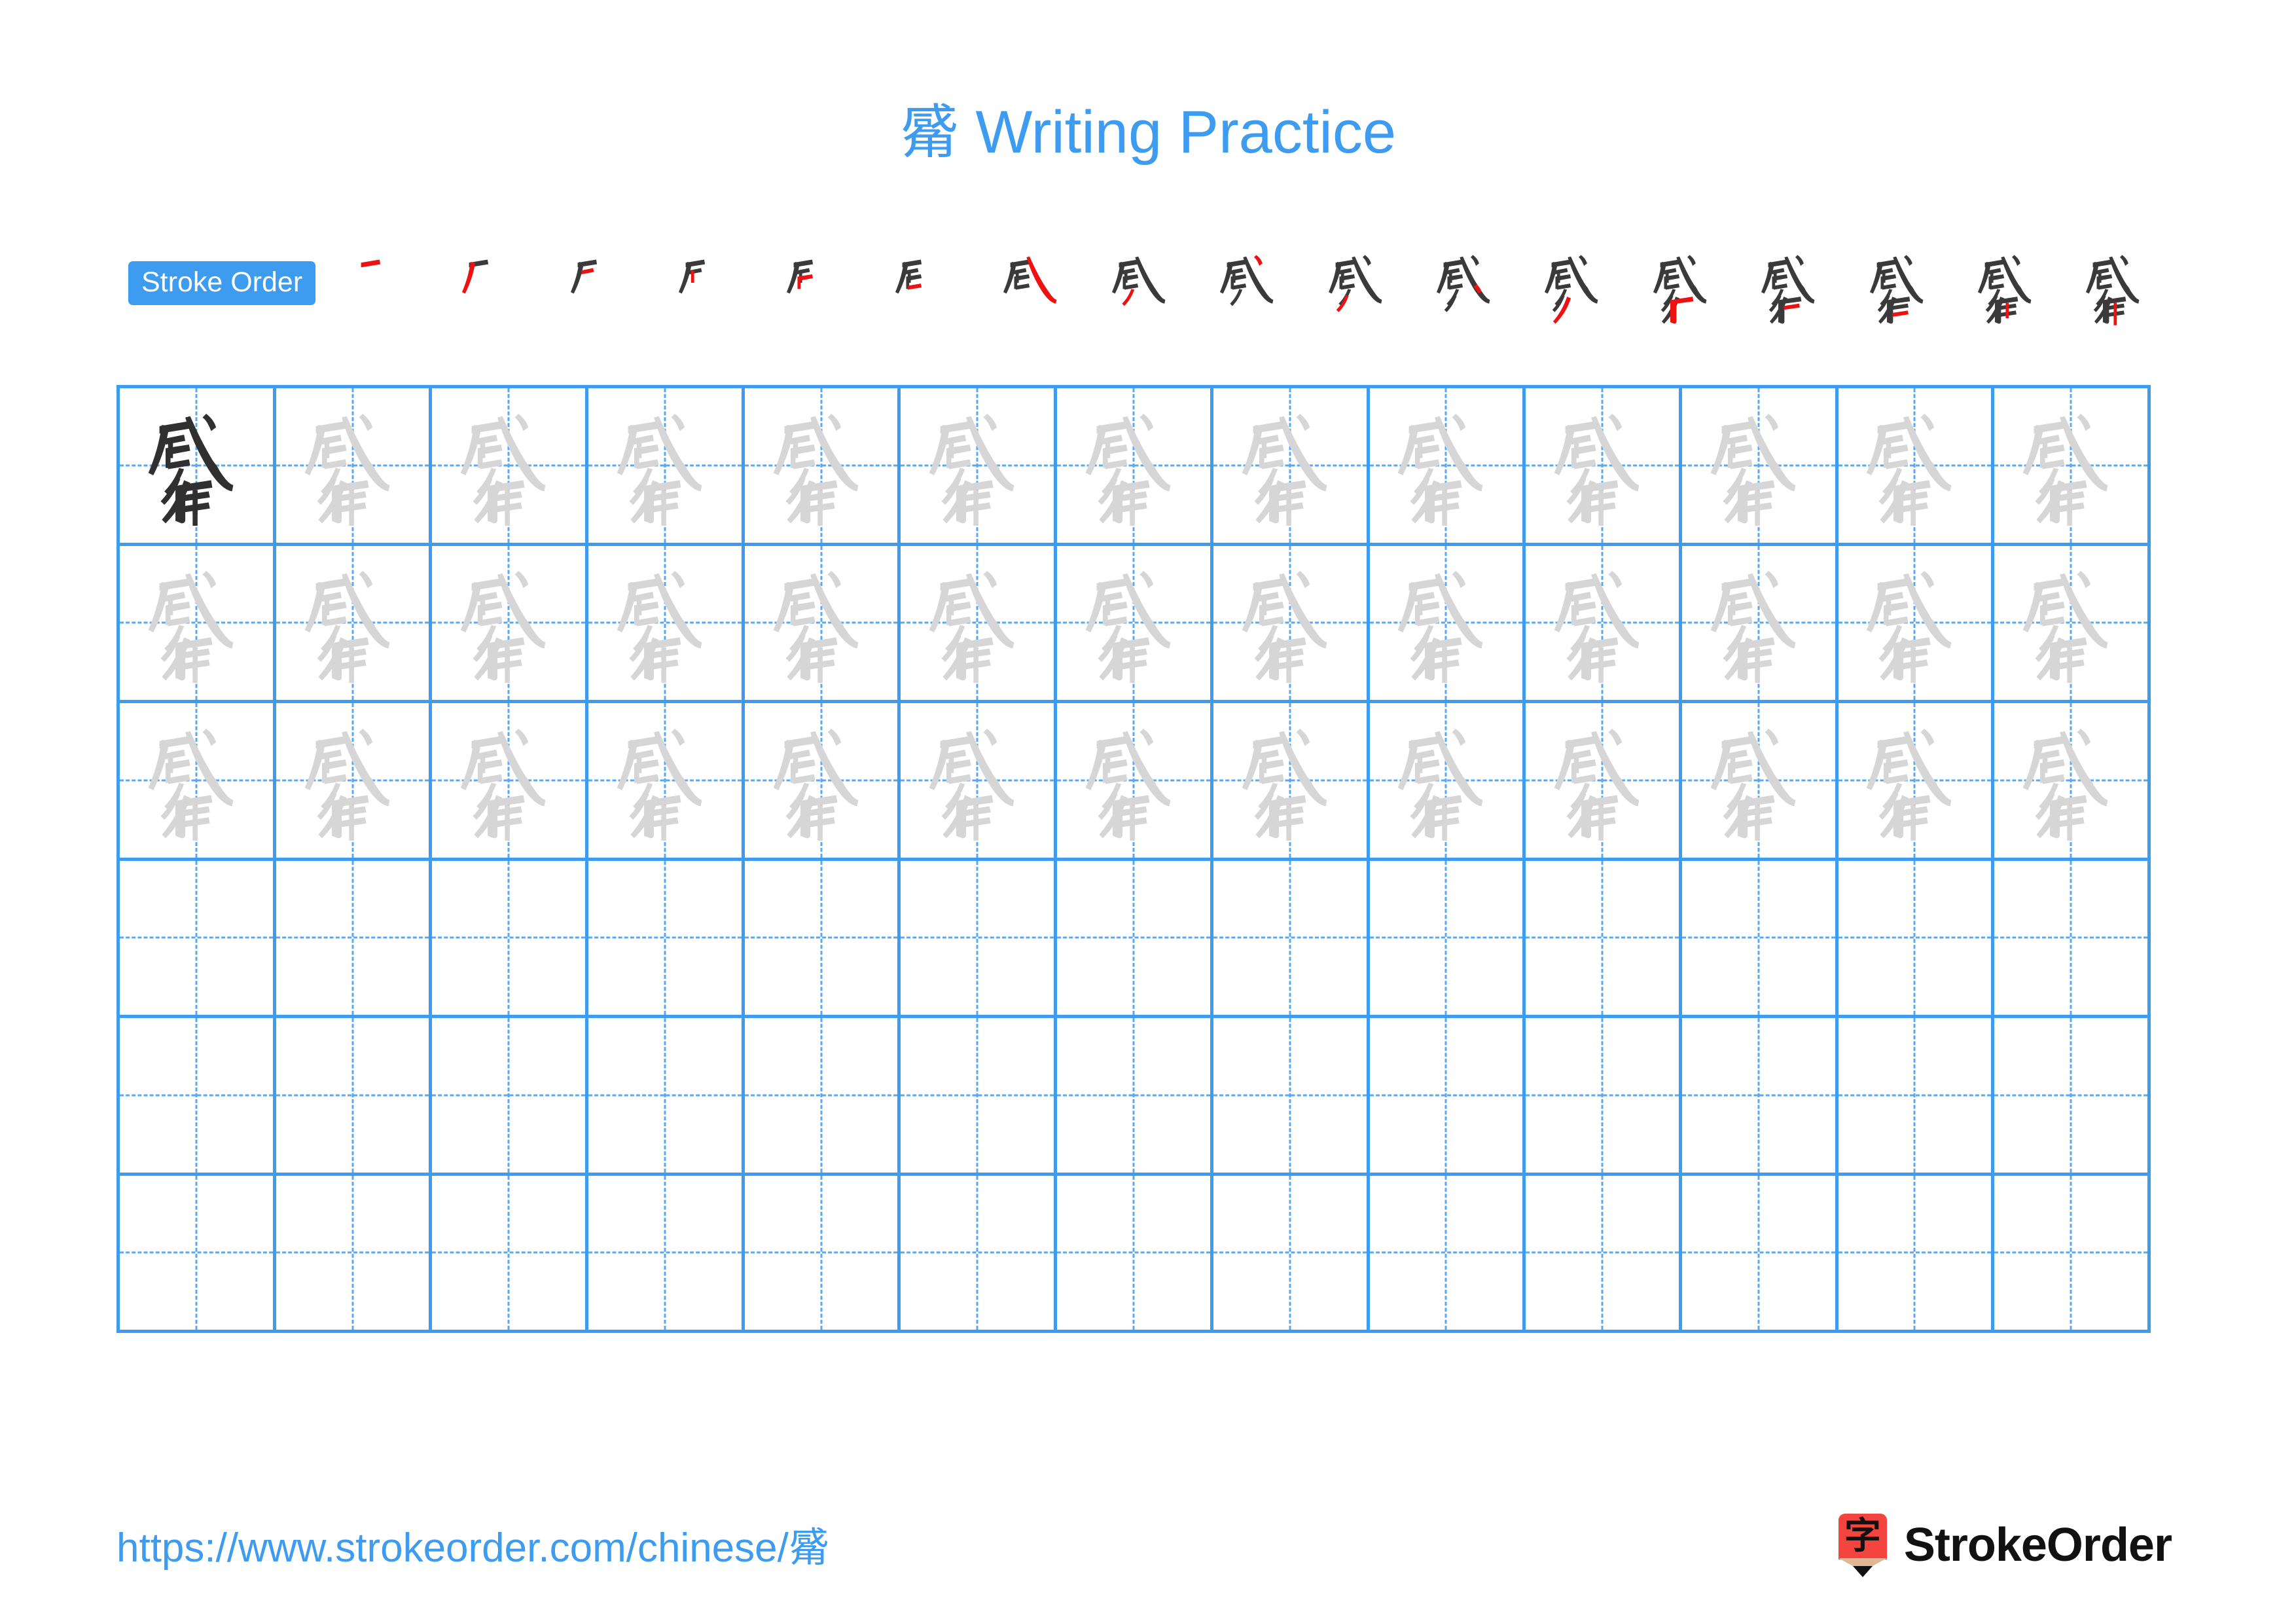 The image size is (2296, 1623). What do you see at coordinates (2037, 1545) in the screenshot?
I see `brand-name: StrokeOrder` at bounding box center [2037, 1545].